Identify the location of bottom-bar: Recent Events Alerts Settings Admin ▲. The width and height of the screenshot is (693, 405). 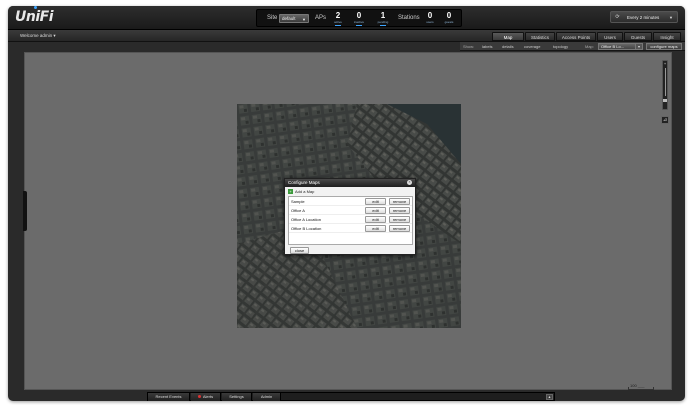
(351, 396).